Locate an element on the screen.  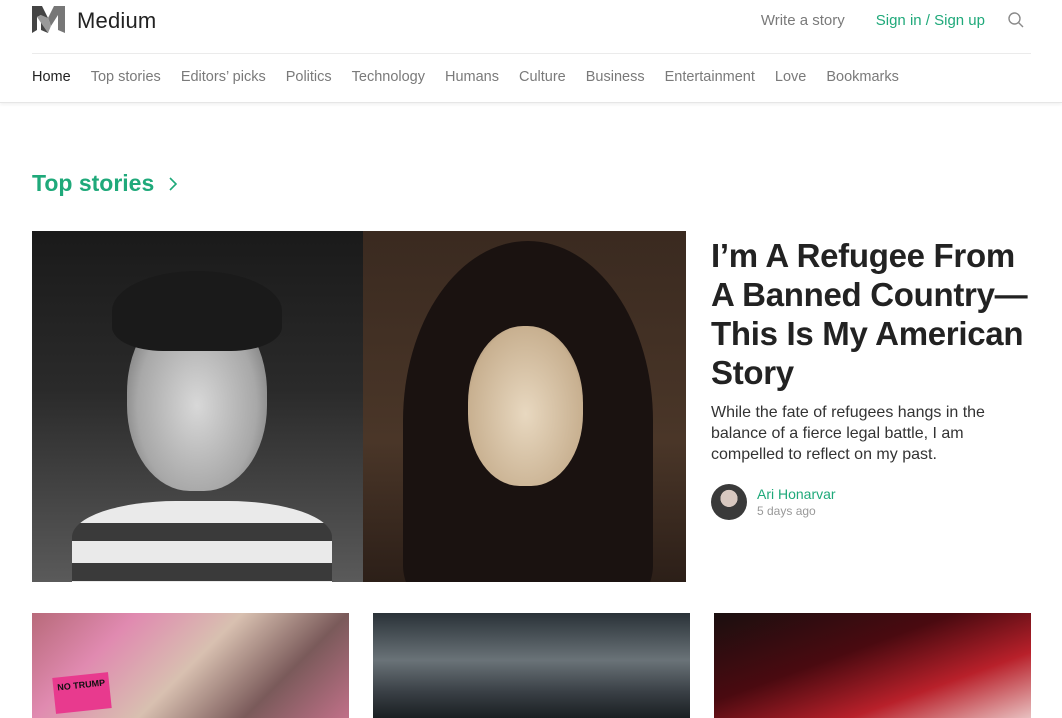
medium-logo-icon is located at coordinates (48, 19).